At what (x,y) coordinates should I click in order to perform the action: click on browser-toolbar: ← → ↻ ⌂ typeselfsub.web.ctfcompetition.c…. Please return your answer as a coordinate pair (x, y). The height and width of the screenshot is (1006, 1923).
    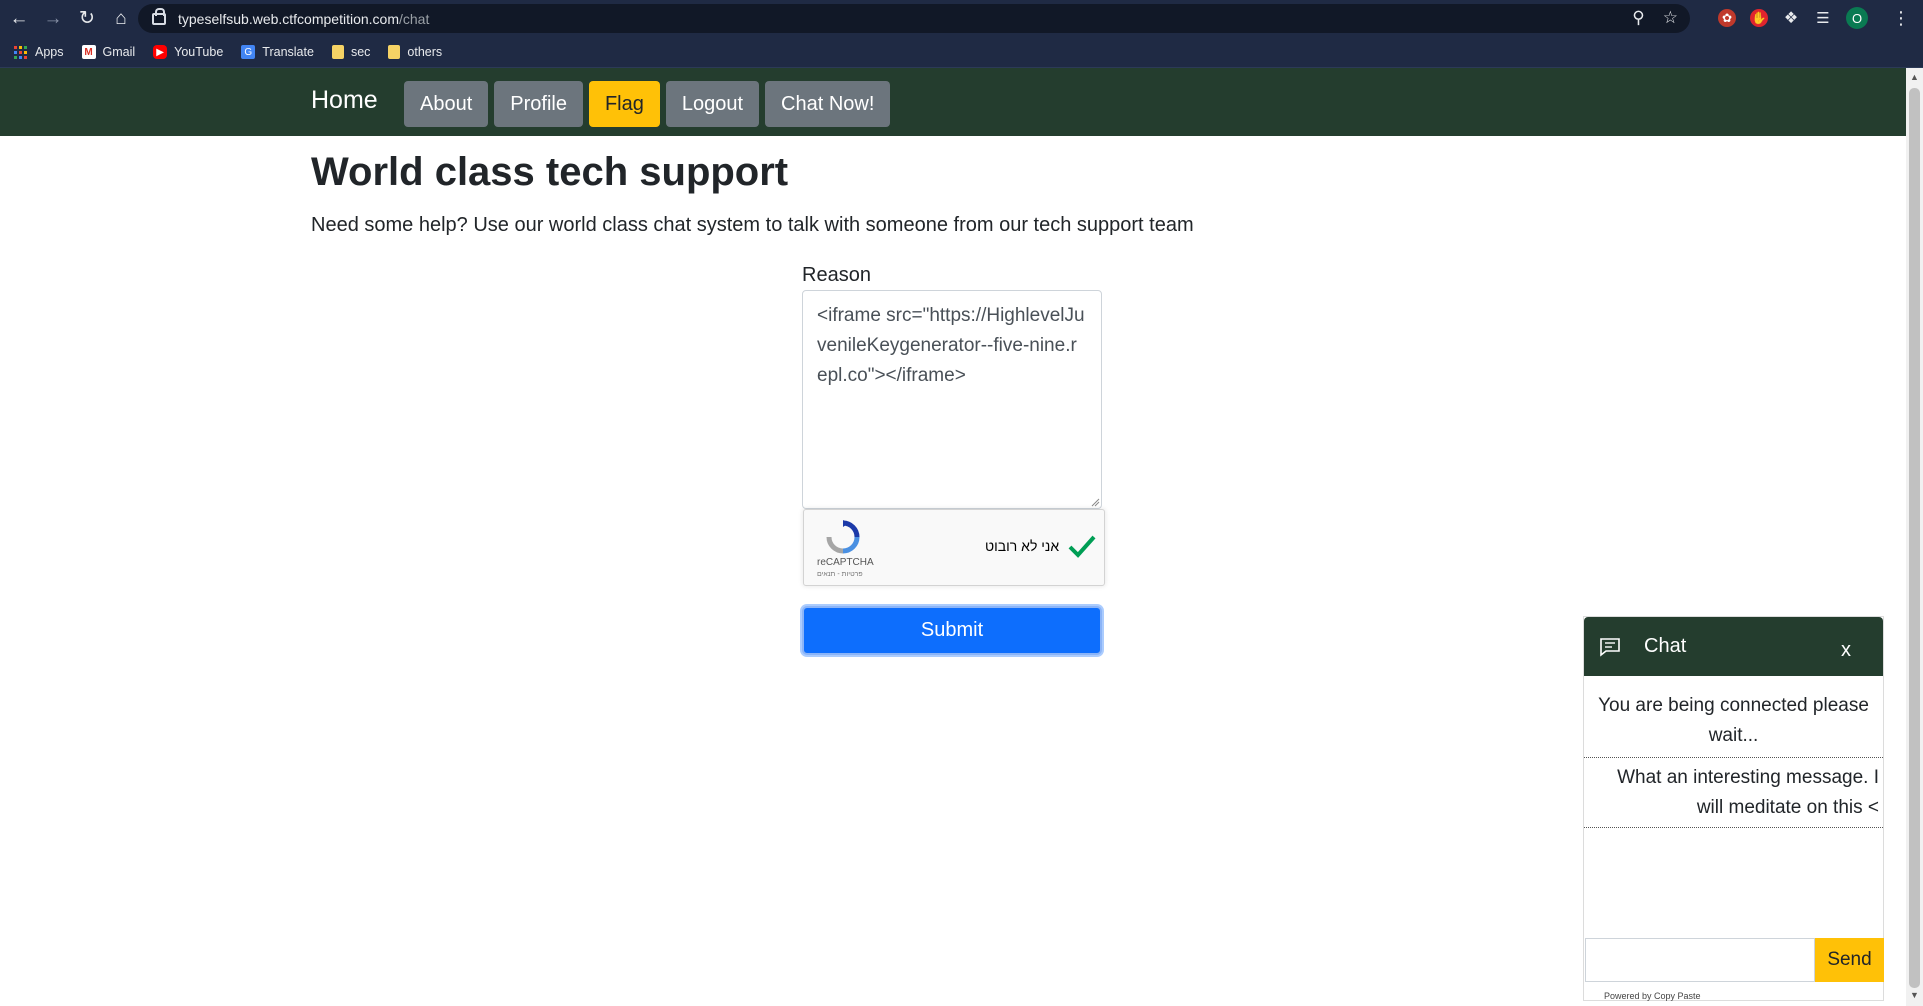
    Looking at the image, I should click on (961, 18).